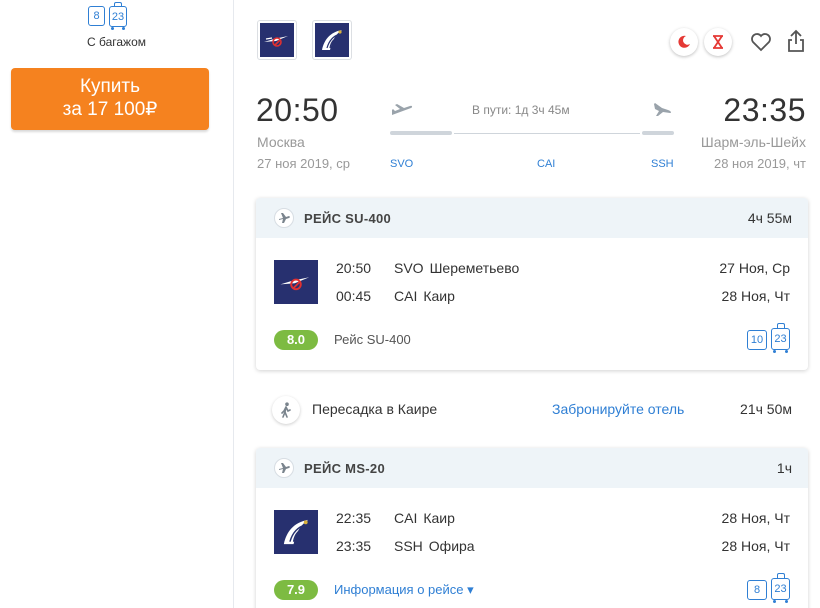  Describe the element at coordinates (563, 546) in the screenshot. I see `segment-arrival: 23:35 SSH Офира 28 Ноя, Чт` at that location.